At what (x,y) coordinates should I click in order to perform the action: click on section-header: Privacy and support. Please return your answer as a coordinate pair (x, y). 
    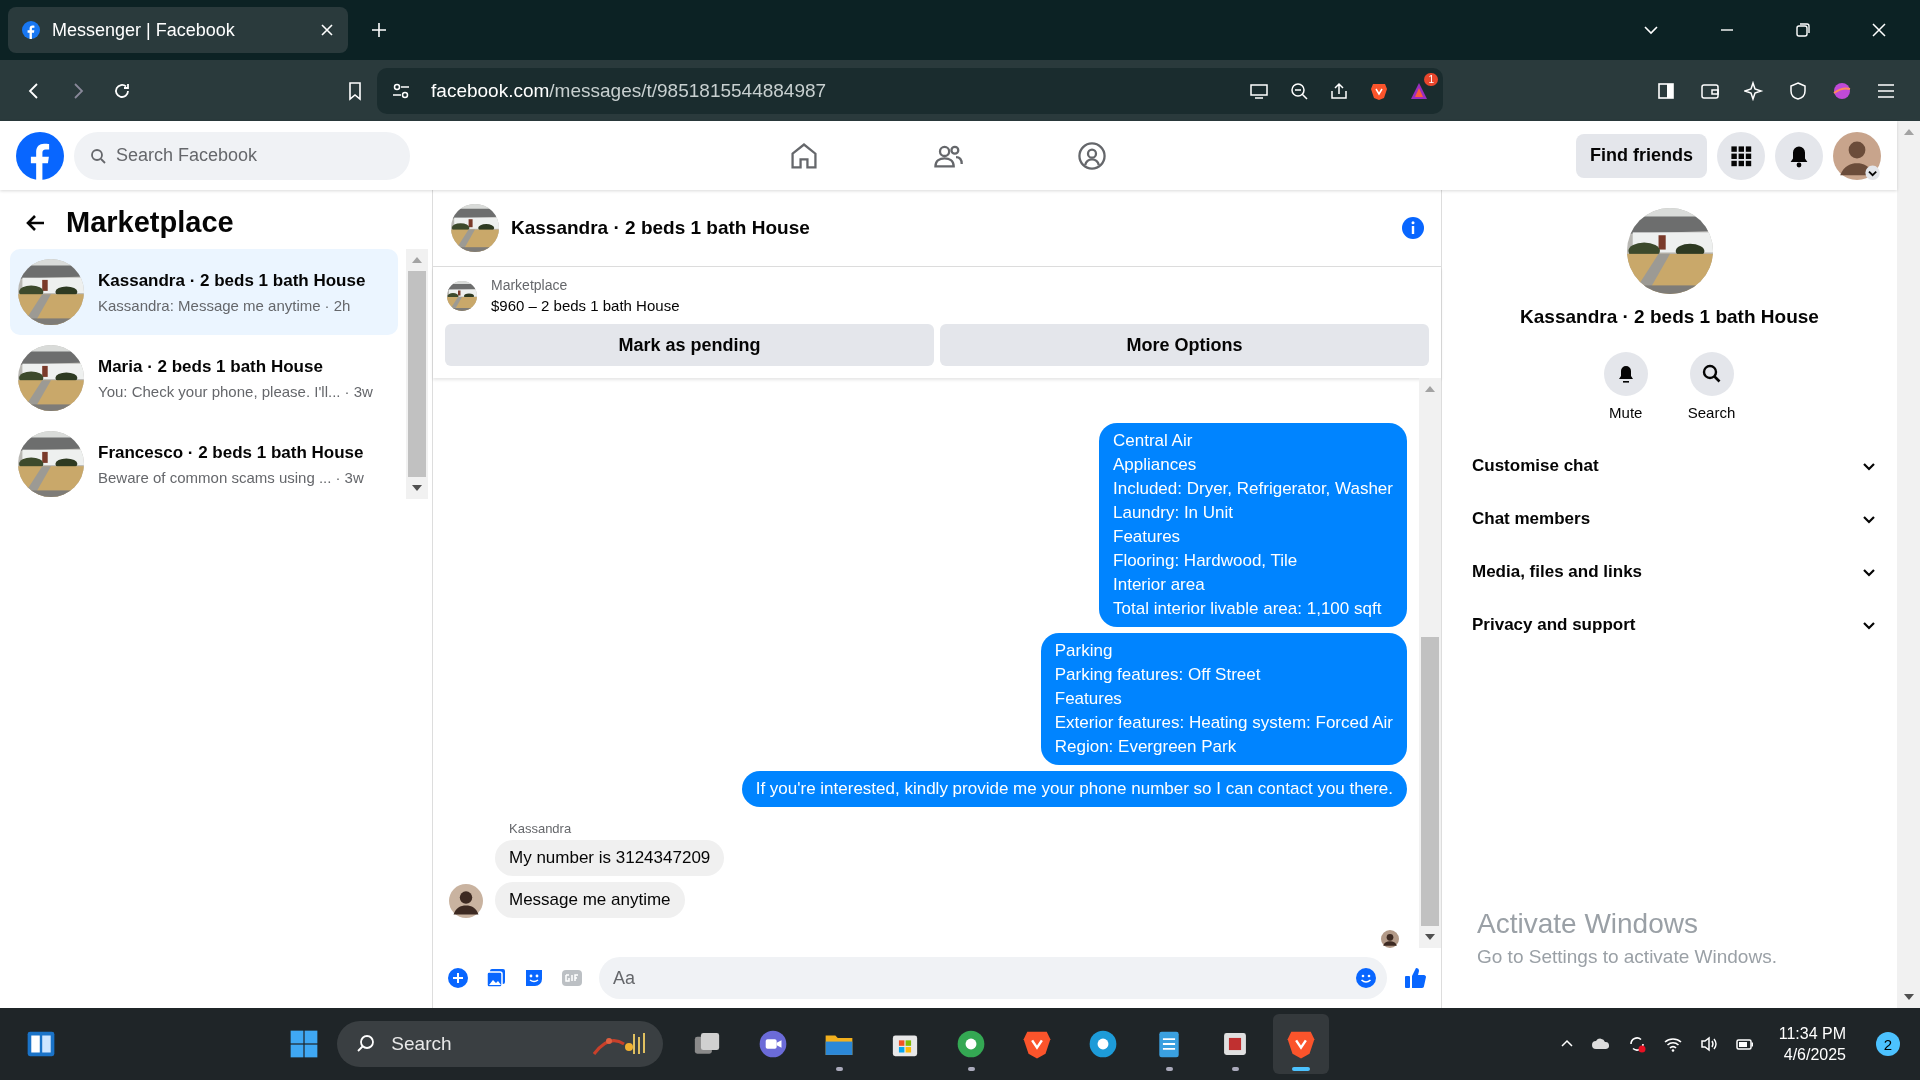
    Looking at the image, I should click on (1674, 624).